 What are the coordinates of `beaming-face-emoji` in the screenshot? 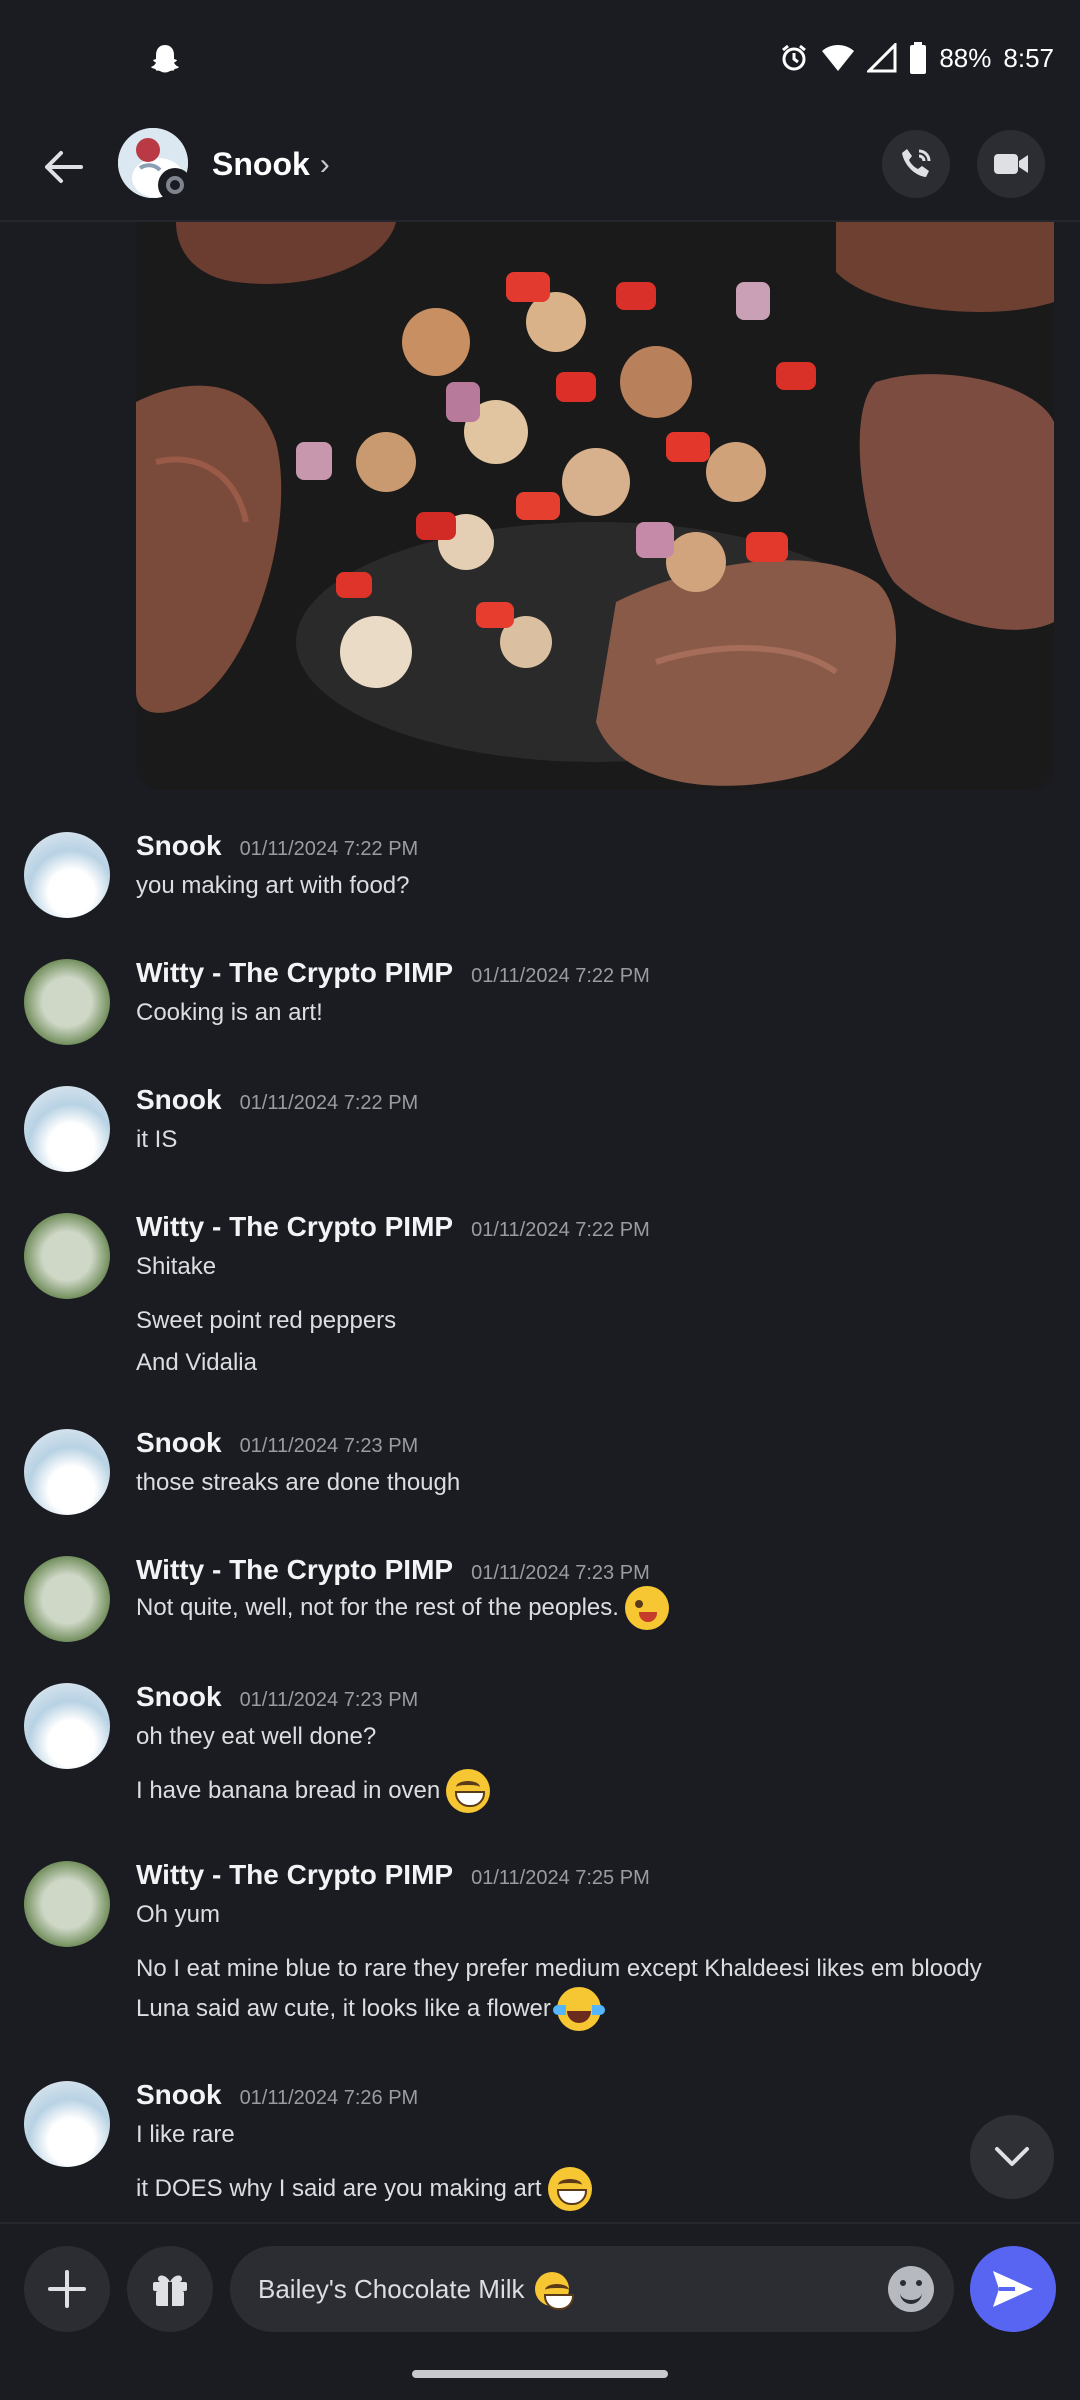 It's located at (554, 2291).